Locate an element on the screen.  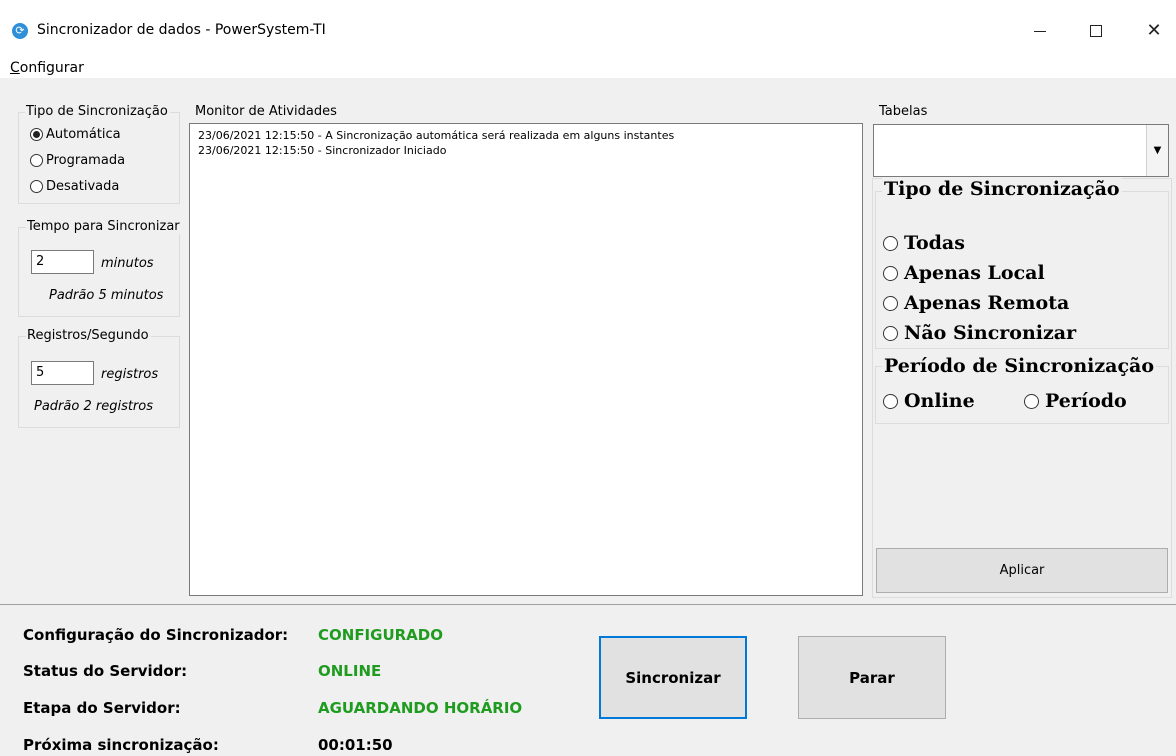
radio-online-label: Online is located at coordinates (939, 401).